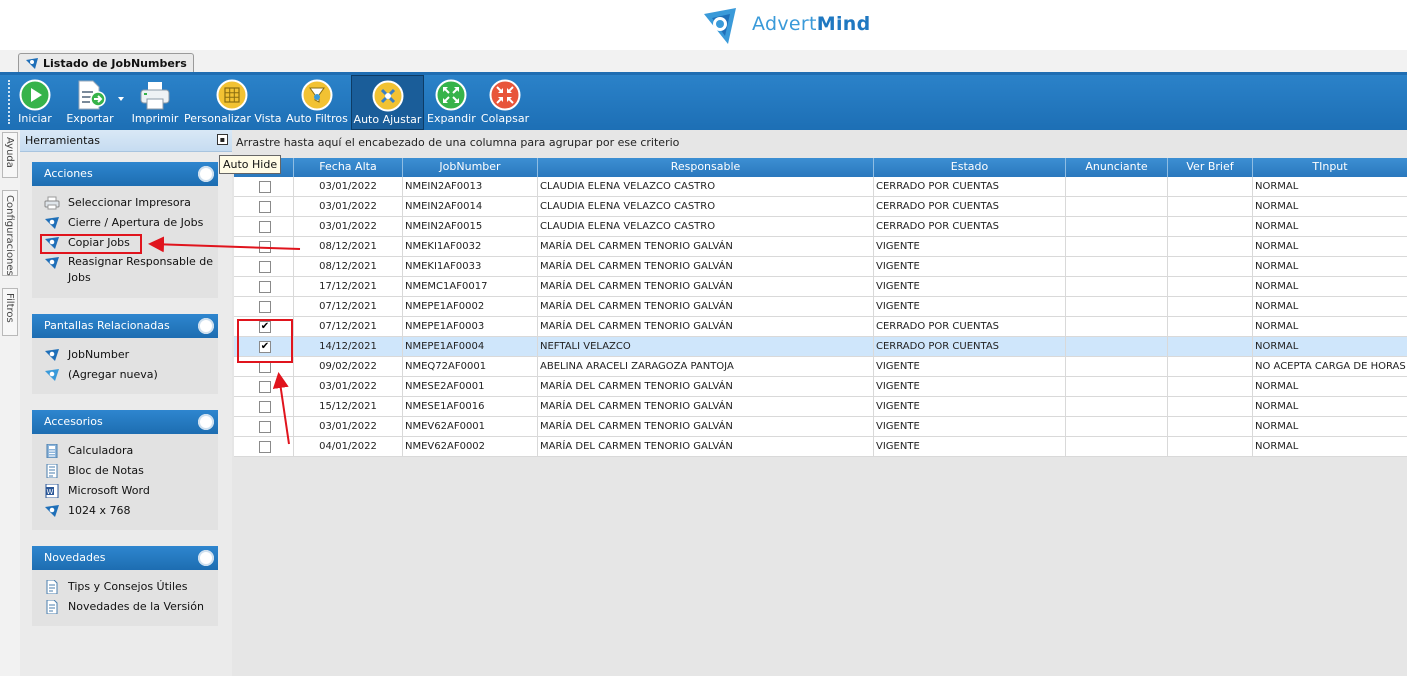  Describe the element at coordinates (470, 327) in the screenshot. I see `cell-job: NMEPE1AF0003` at that location.